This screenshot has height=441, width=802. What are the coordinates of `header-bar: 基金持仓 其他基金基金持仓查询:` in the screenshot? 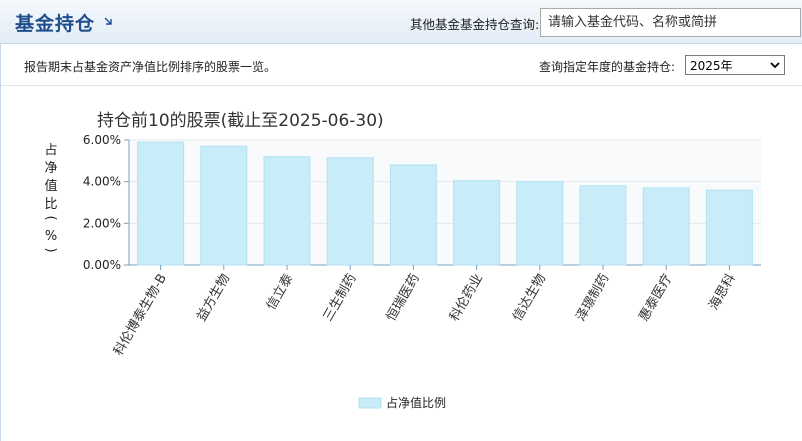 It's located at (401, 22).